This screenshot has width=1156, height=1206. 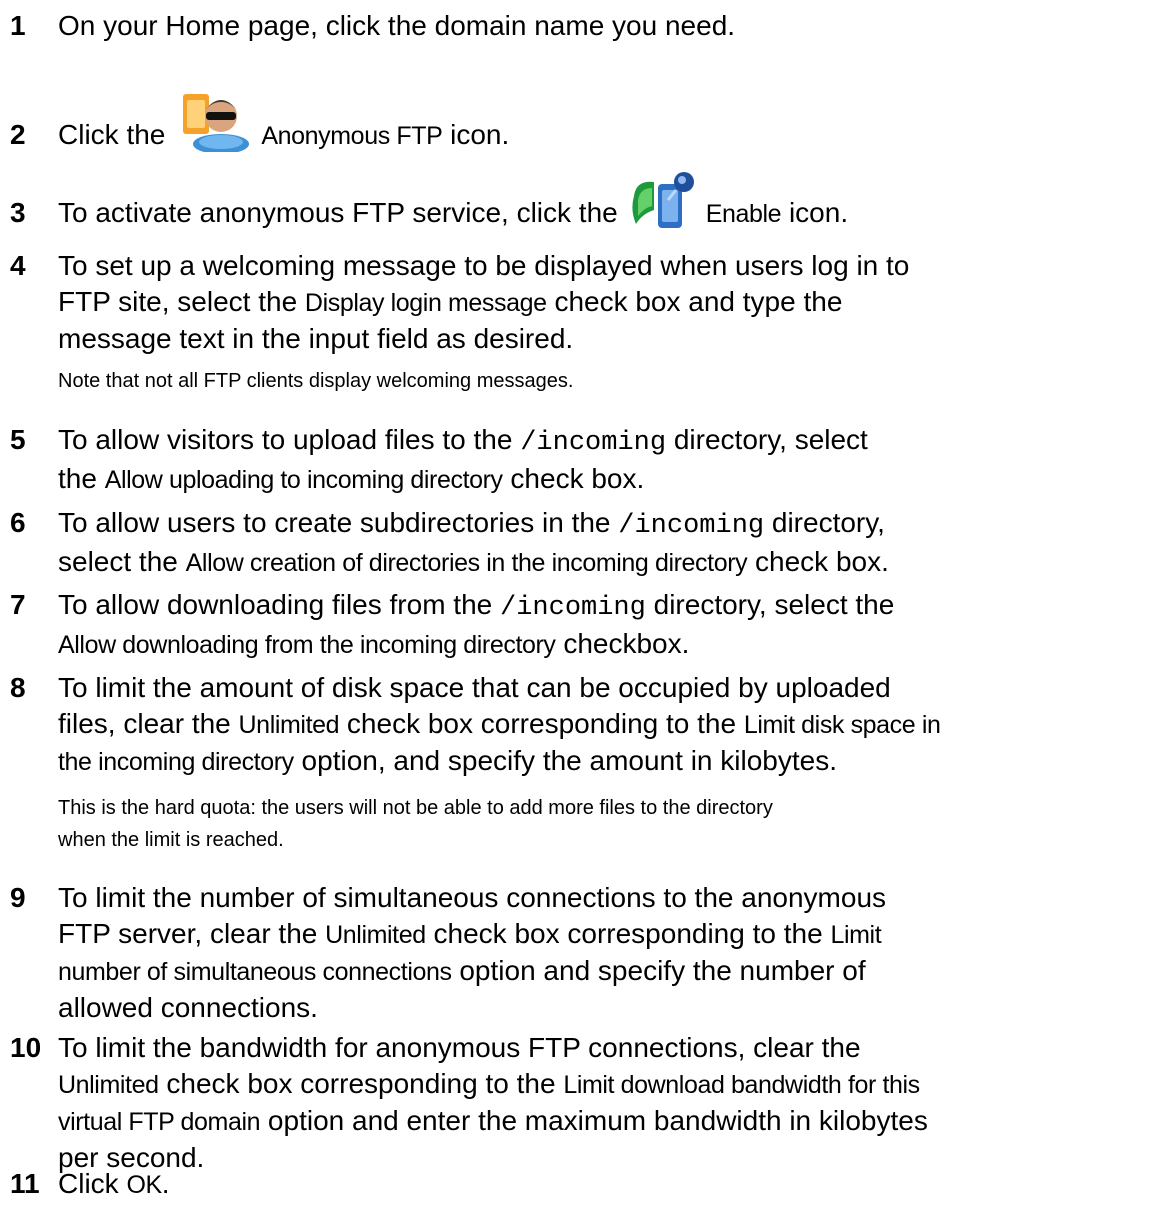 I want to click on step-text: checkbox., so click(x=626, y=643).